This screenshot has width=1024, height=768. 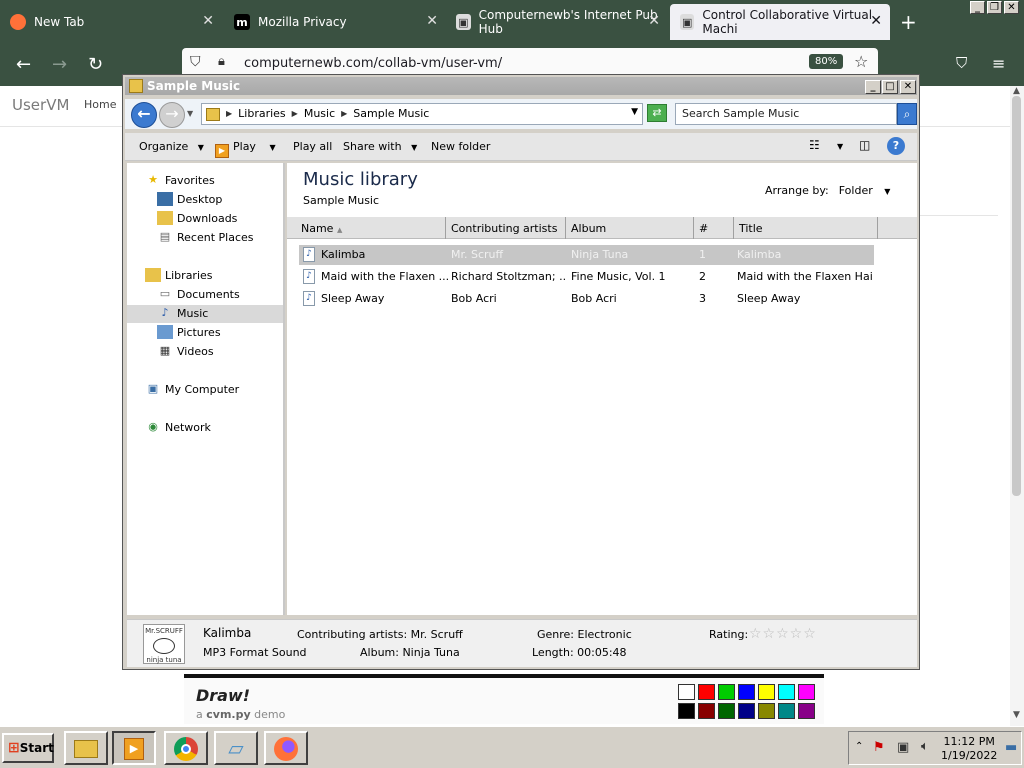 What do you see at coordinates (28, 748) in the screenshot?
I see `start-button: ⊞Start` at bounding box center [28, 748].